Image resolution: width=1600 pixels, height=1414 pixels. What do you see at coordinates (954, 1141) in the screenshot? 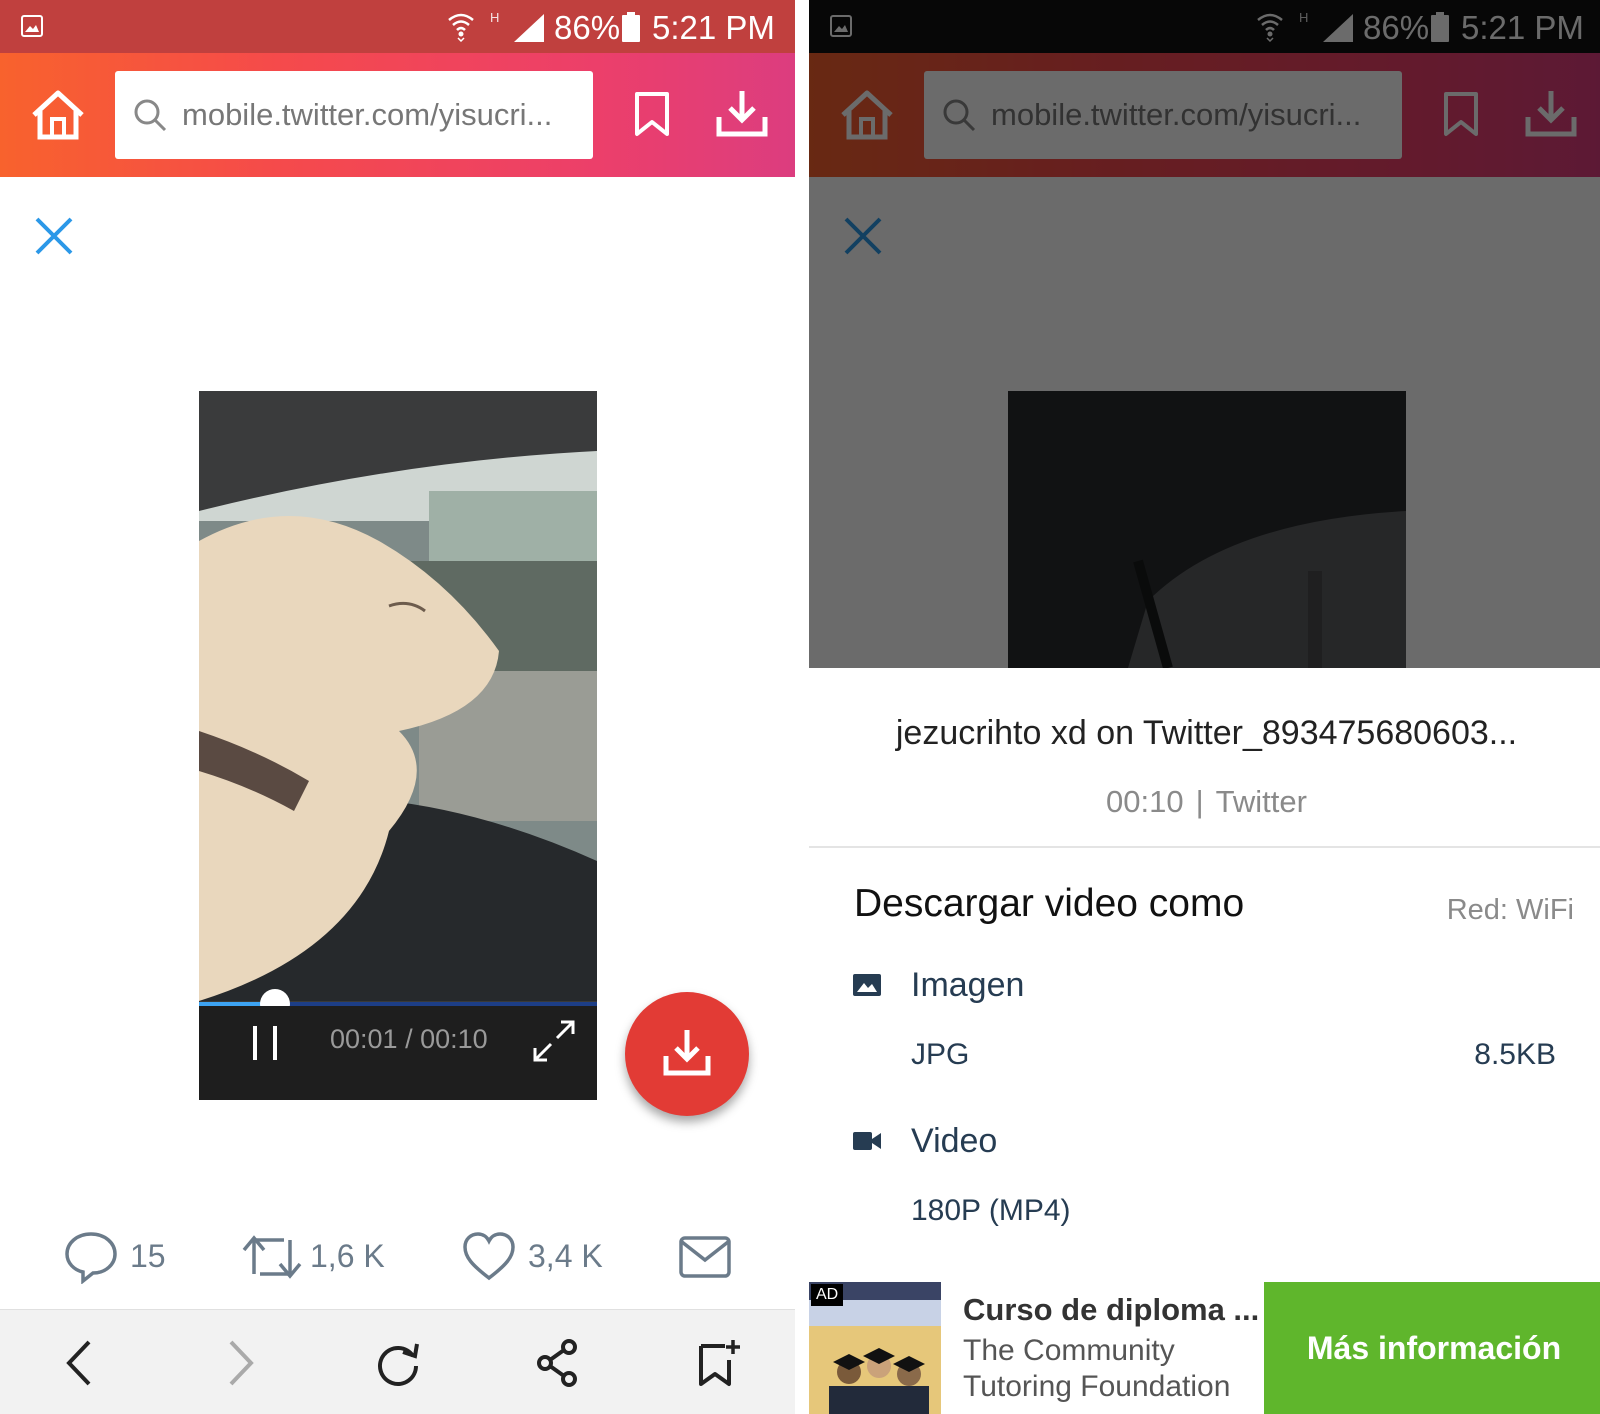
I see `option-label: Video` at bounding box center [954, 1141].